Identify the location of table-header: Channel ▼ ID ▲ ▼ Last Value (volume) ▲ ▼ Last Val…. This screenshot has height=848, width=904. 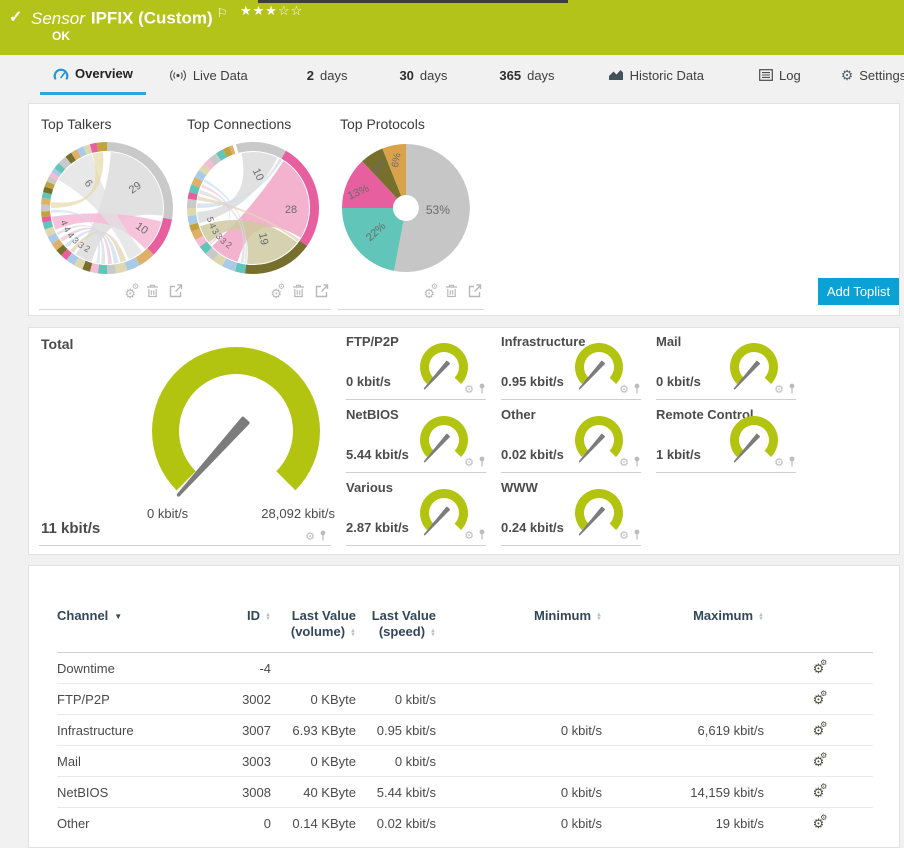
(465, 609).